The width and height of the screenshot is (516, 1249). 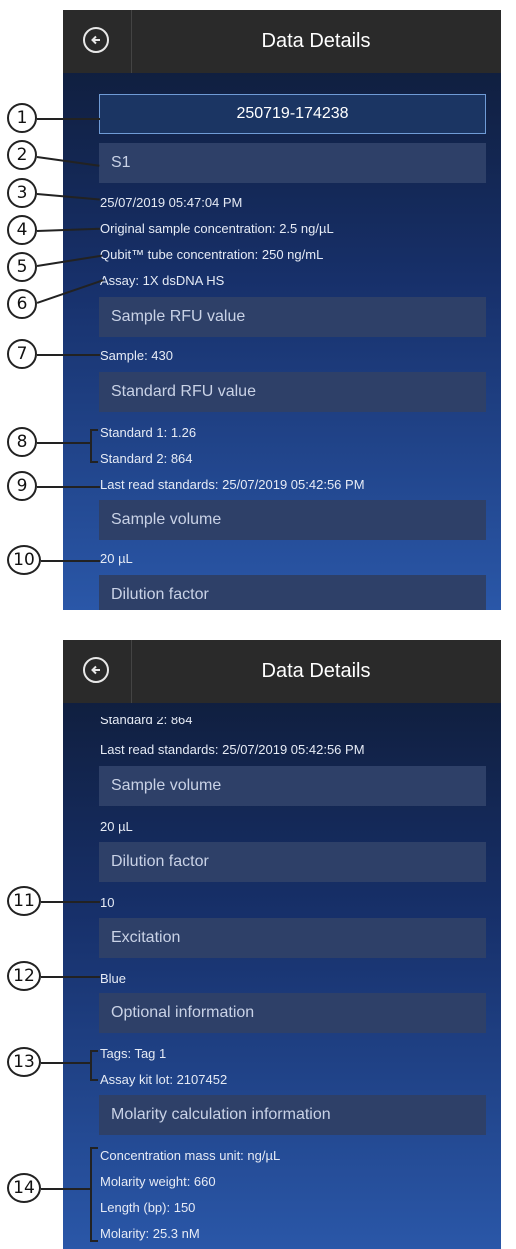 I want to click on callout-12: 12, so click(x=24, y=976).